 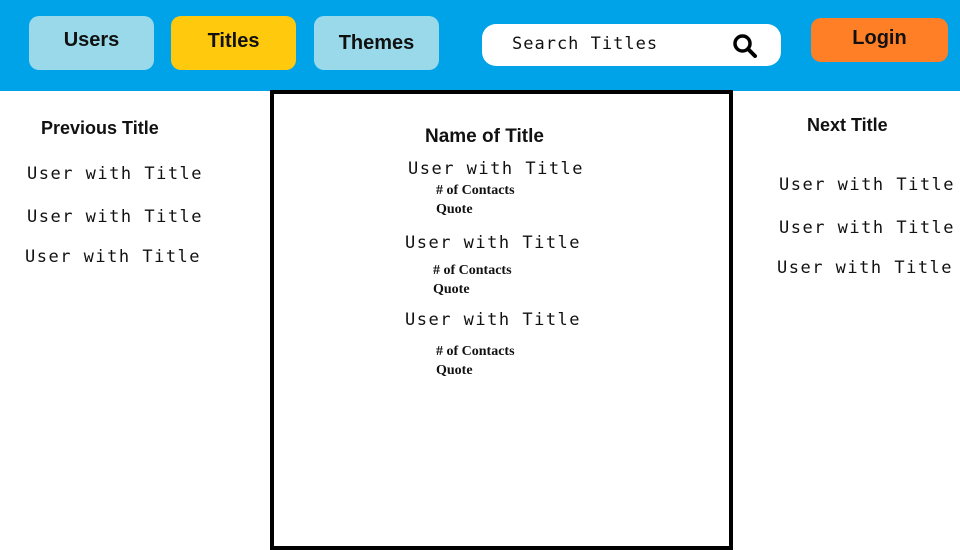 I want to click on title-name-heading: Name of Title, so click(x=484, y=136).